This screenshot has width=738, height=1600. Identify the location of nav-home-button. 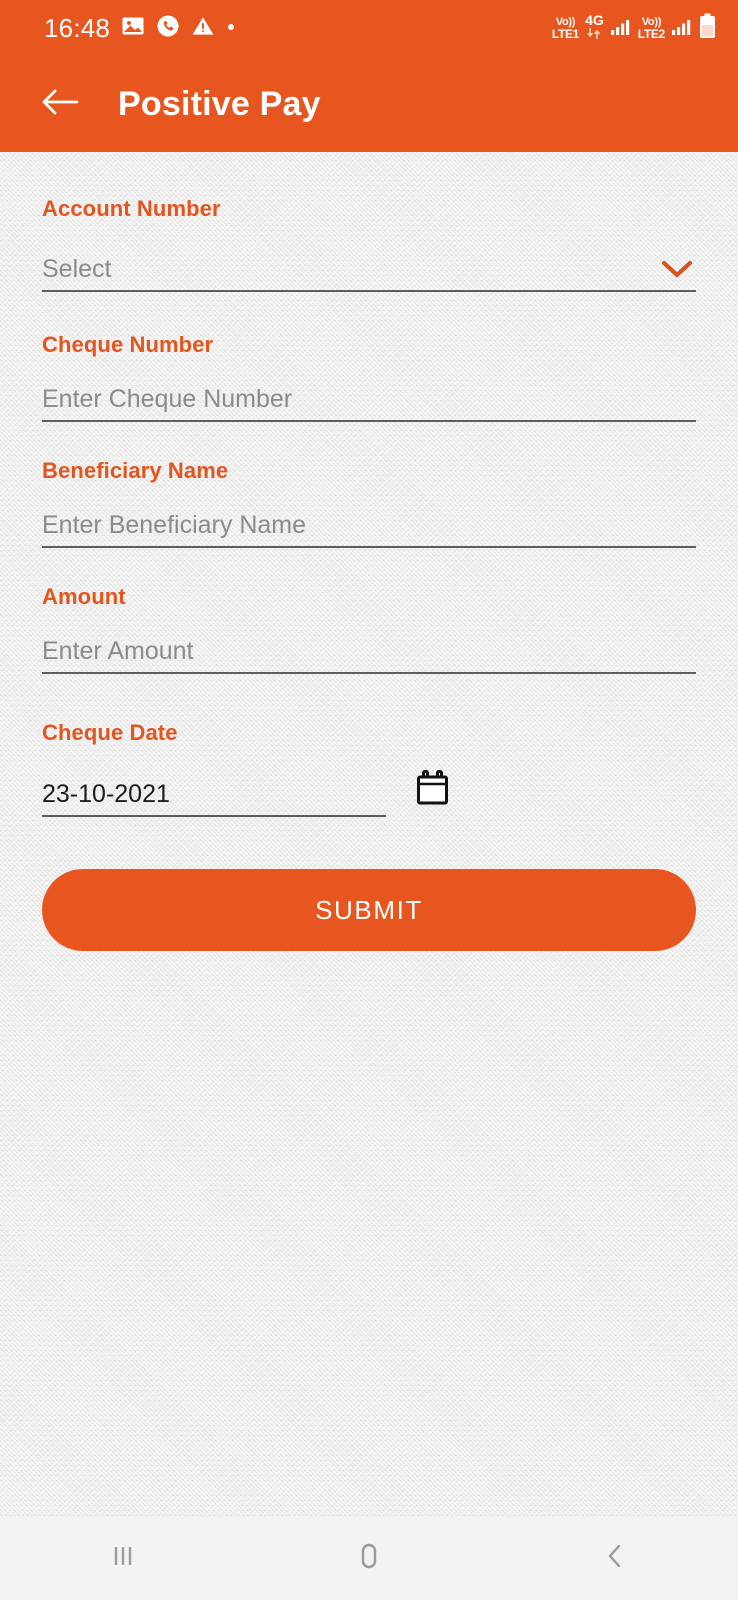
(369, 1558).